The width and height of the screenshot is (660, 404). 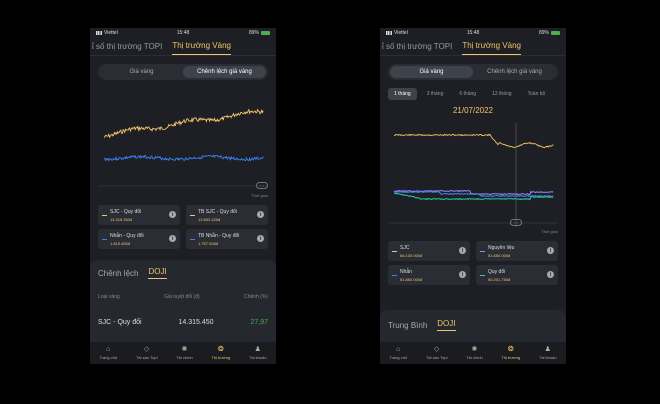 I want to click on legend-value: 66.100.000đ, so click(x=411, y=255).